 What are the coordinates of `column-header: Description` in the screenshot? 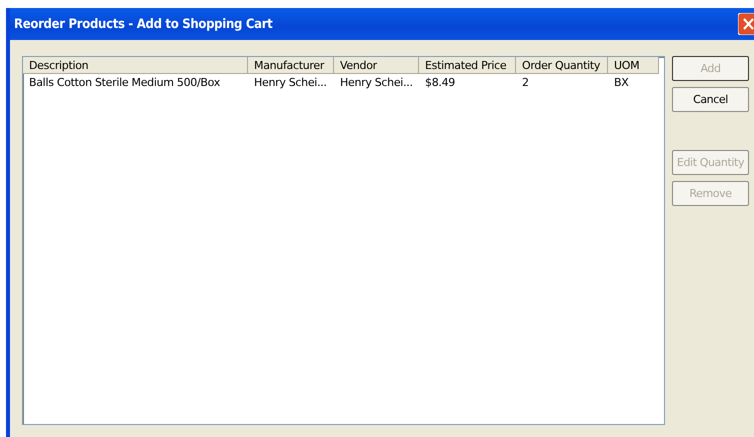 It's located at (135, 65).